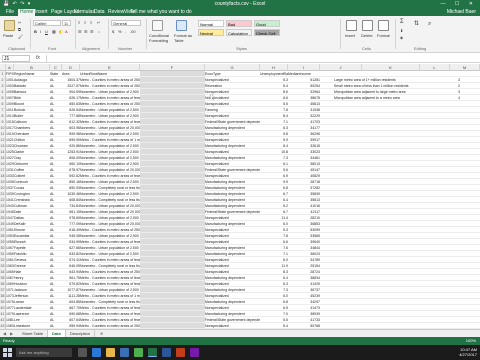 The width and height of the screenshot is (480, 360). Describe the element at coordinates (16, 58) in the screenshot. I see `name-box: J1` at that location.